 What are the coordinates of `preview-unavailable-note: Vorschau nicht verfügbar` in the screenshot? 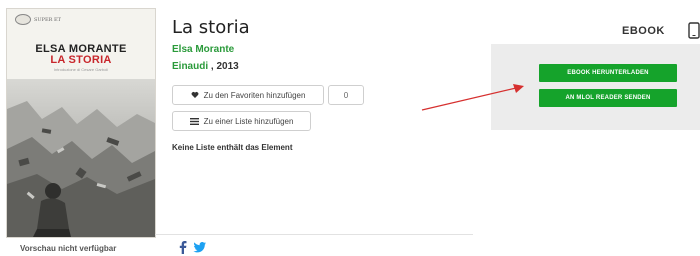 It's located at (68, 248).